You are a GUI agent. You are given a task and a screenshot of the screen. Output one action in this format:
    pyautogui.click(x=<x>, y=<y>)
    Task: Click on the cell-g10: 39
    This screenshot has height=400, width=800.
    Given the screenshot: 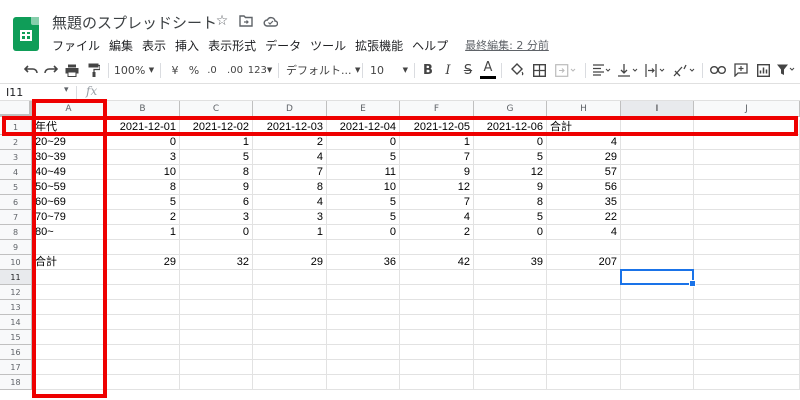 What is the action you would take?
    pyautogui.click(x=510, y=262)
    